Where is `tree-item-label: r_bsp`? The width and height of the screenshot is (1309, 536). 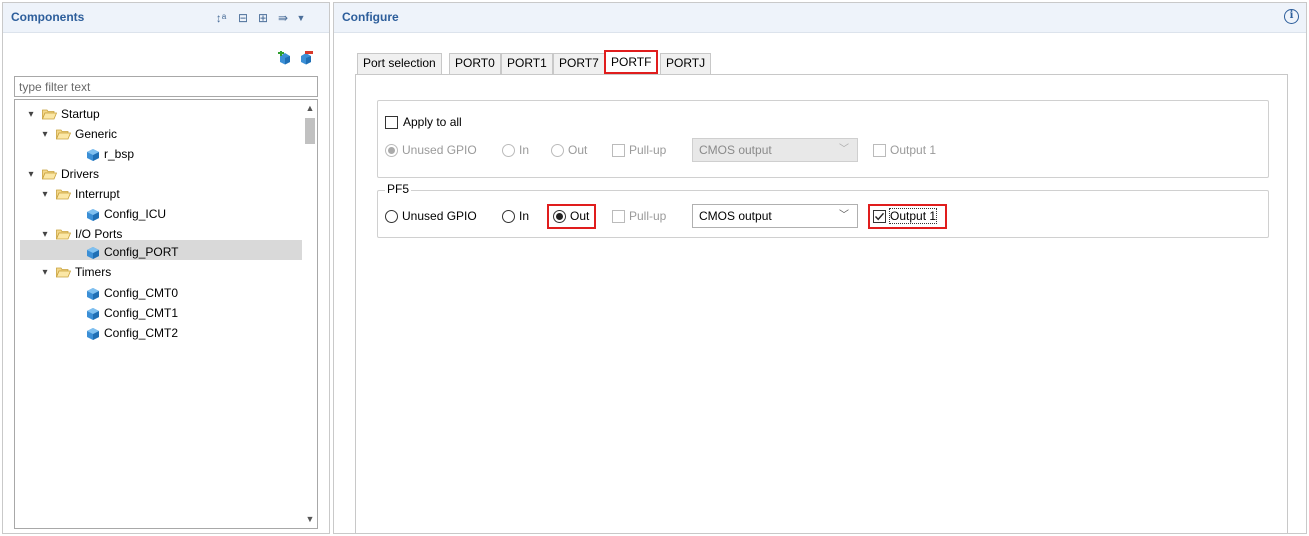 tree-item-label: r_bsp is located at coordinates (119, 154).